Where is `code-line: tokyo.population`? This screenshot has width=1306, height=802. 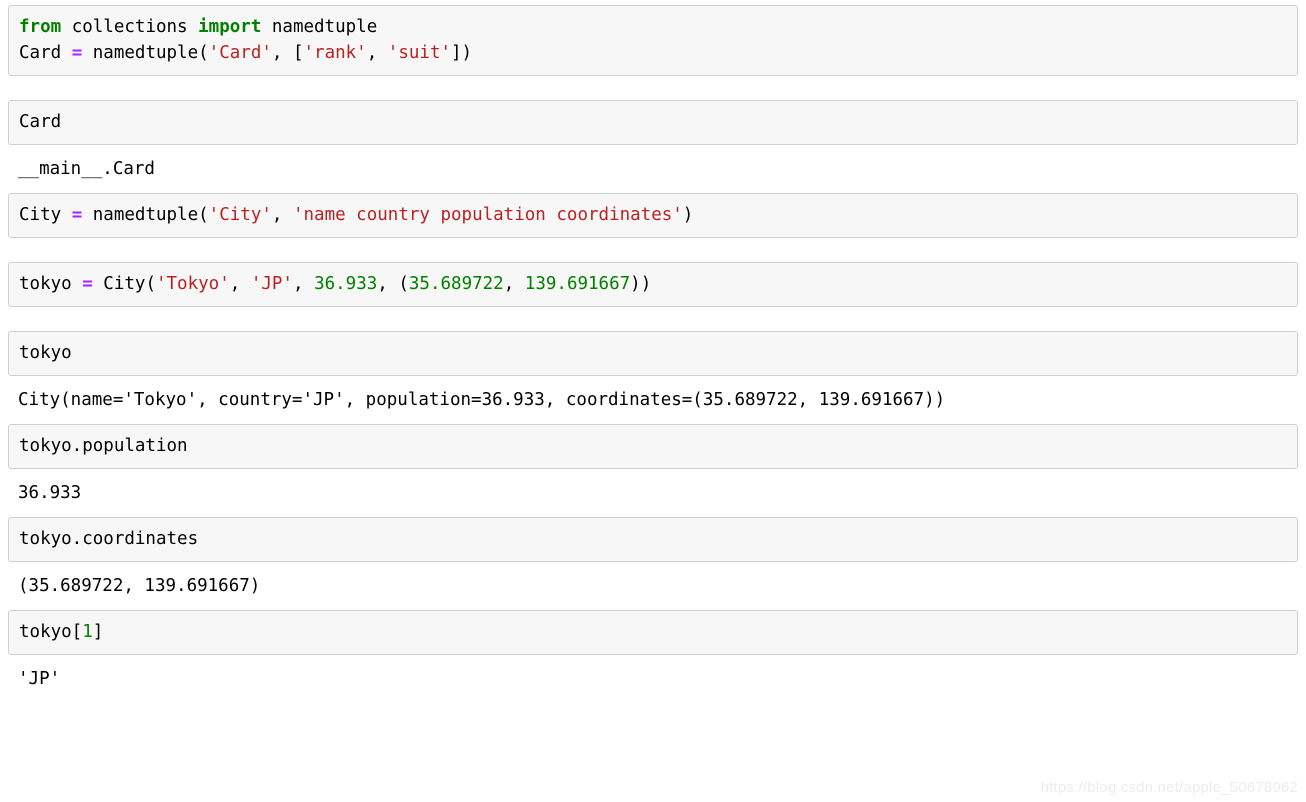
code-line: tokyo.population is located at coordinates (653, 446).